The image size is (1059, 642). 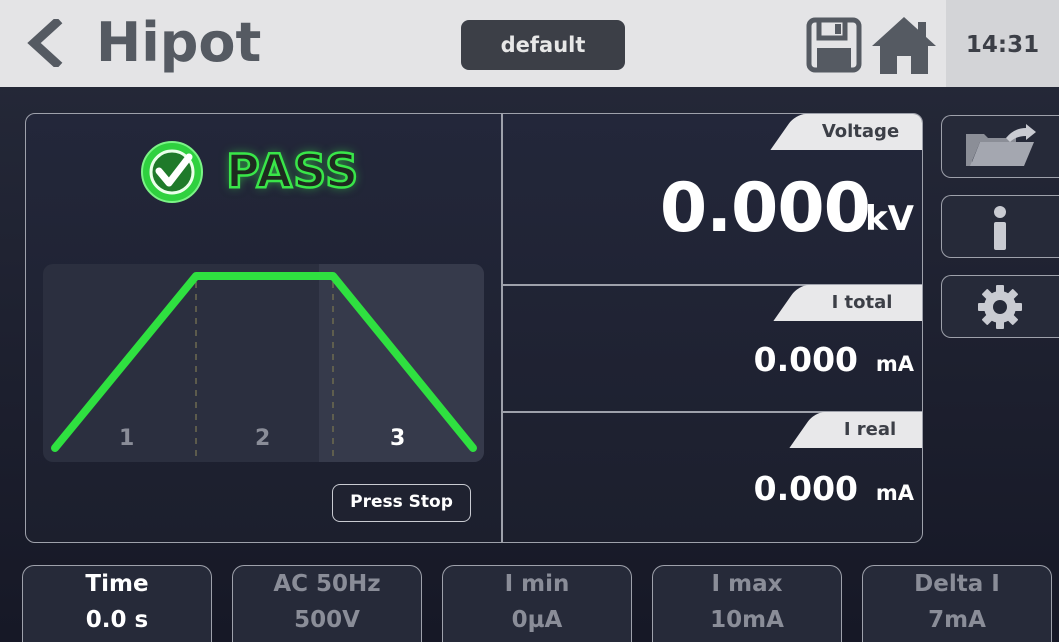 I want to click on profile-name-button: default, so click(x=543, y=45).